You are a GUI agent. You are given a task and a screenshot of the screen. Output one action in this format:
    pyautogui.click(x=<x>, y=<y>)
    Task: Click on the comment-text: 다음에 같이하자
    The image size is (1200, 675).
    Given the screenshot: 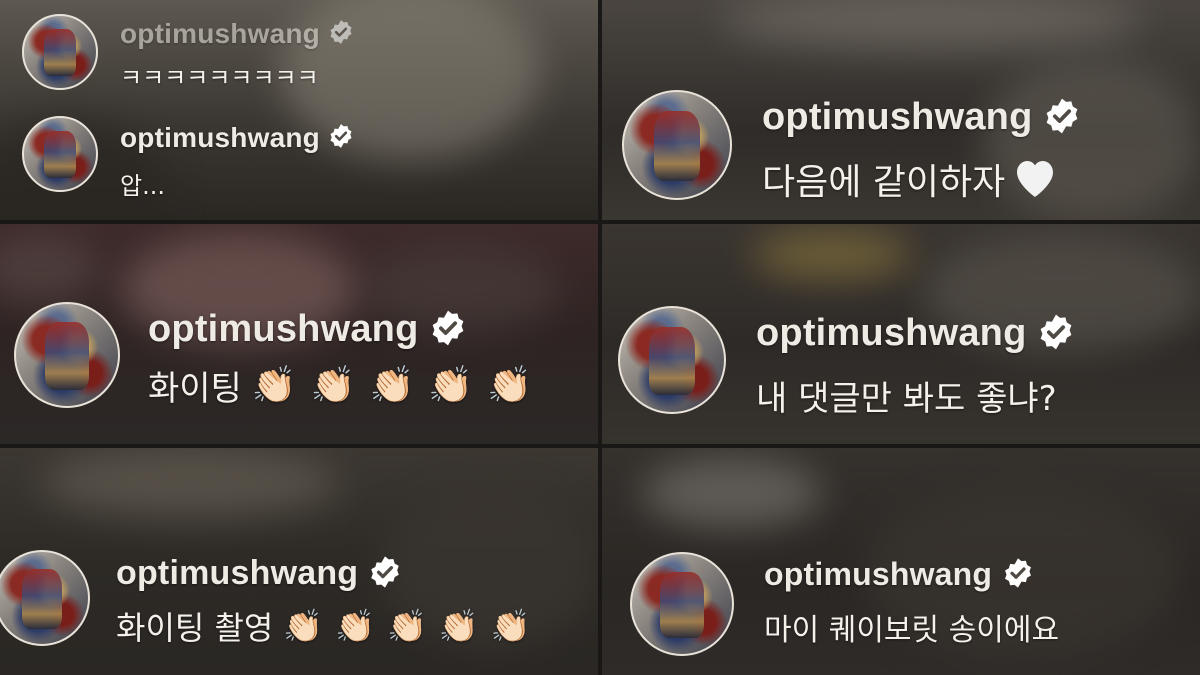 What is the action you would take?
    pyautogui.click(x=884, y=182)
    